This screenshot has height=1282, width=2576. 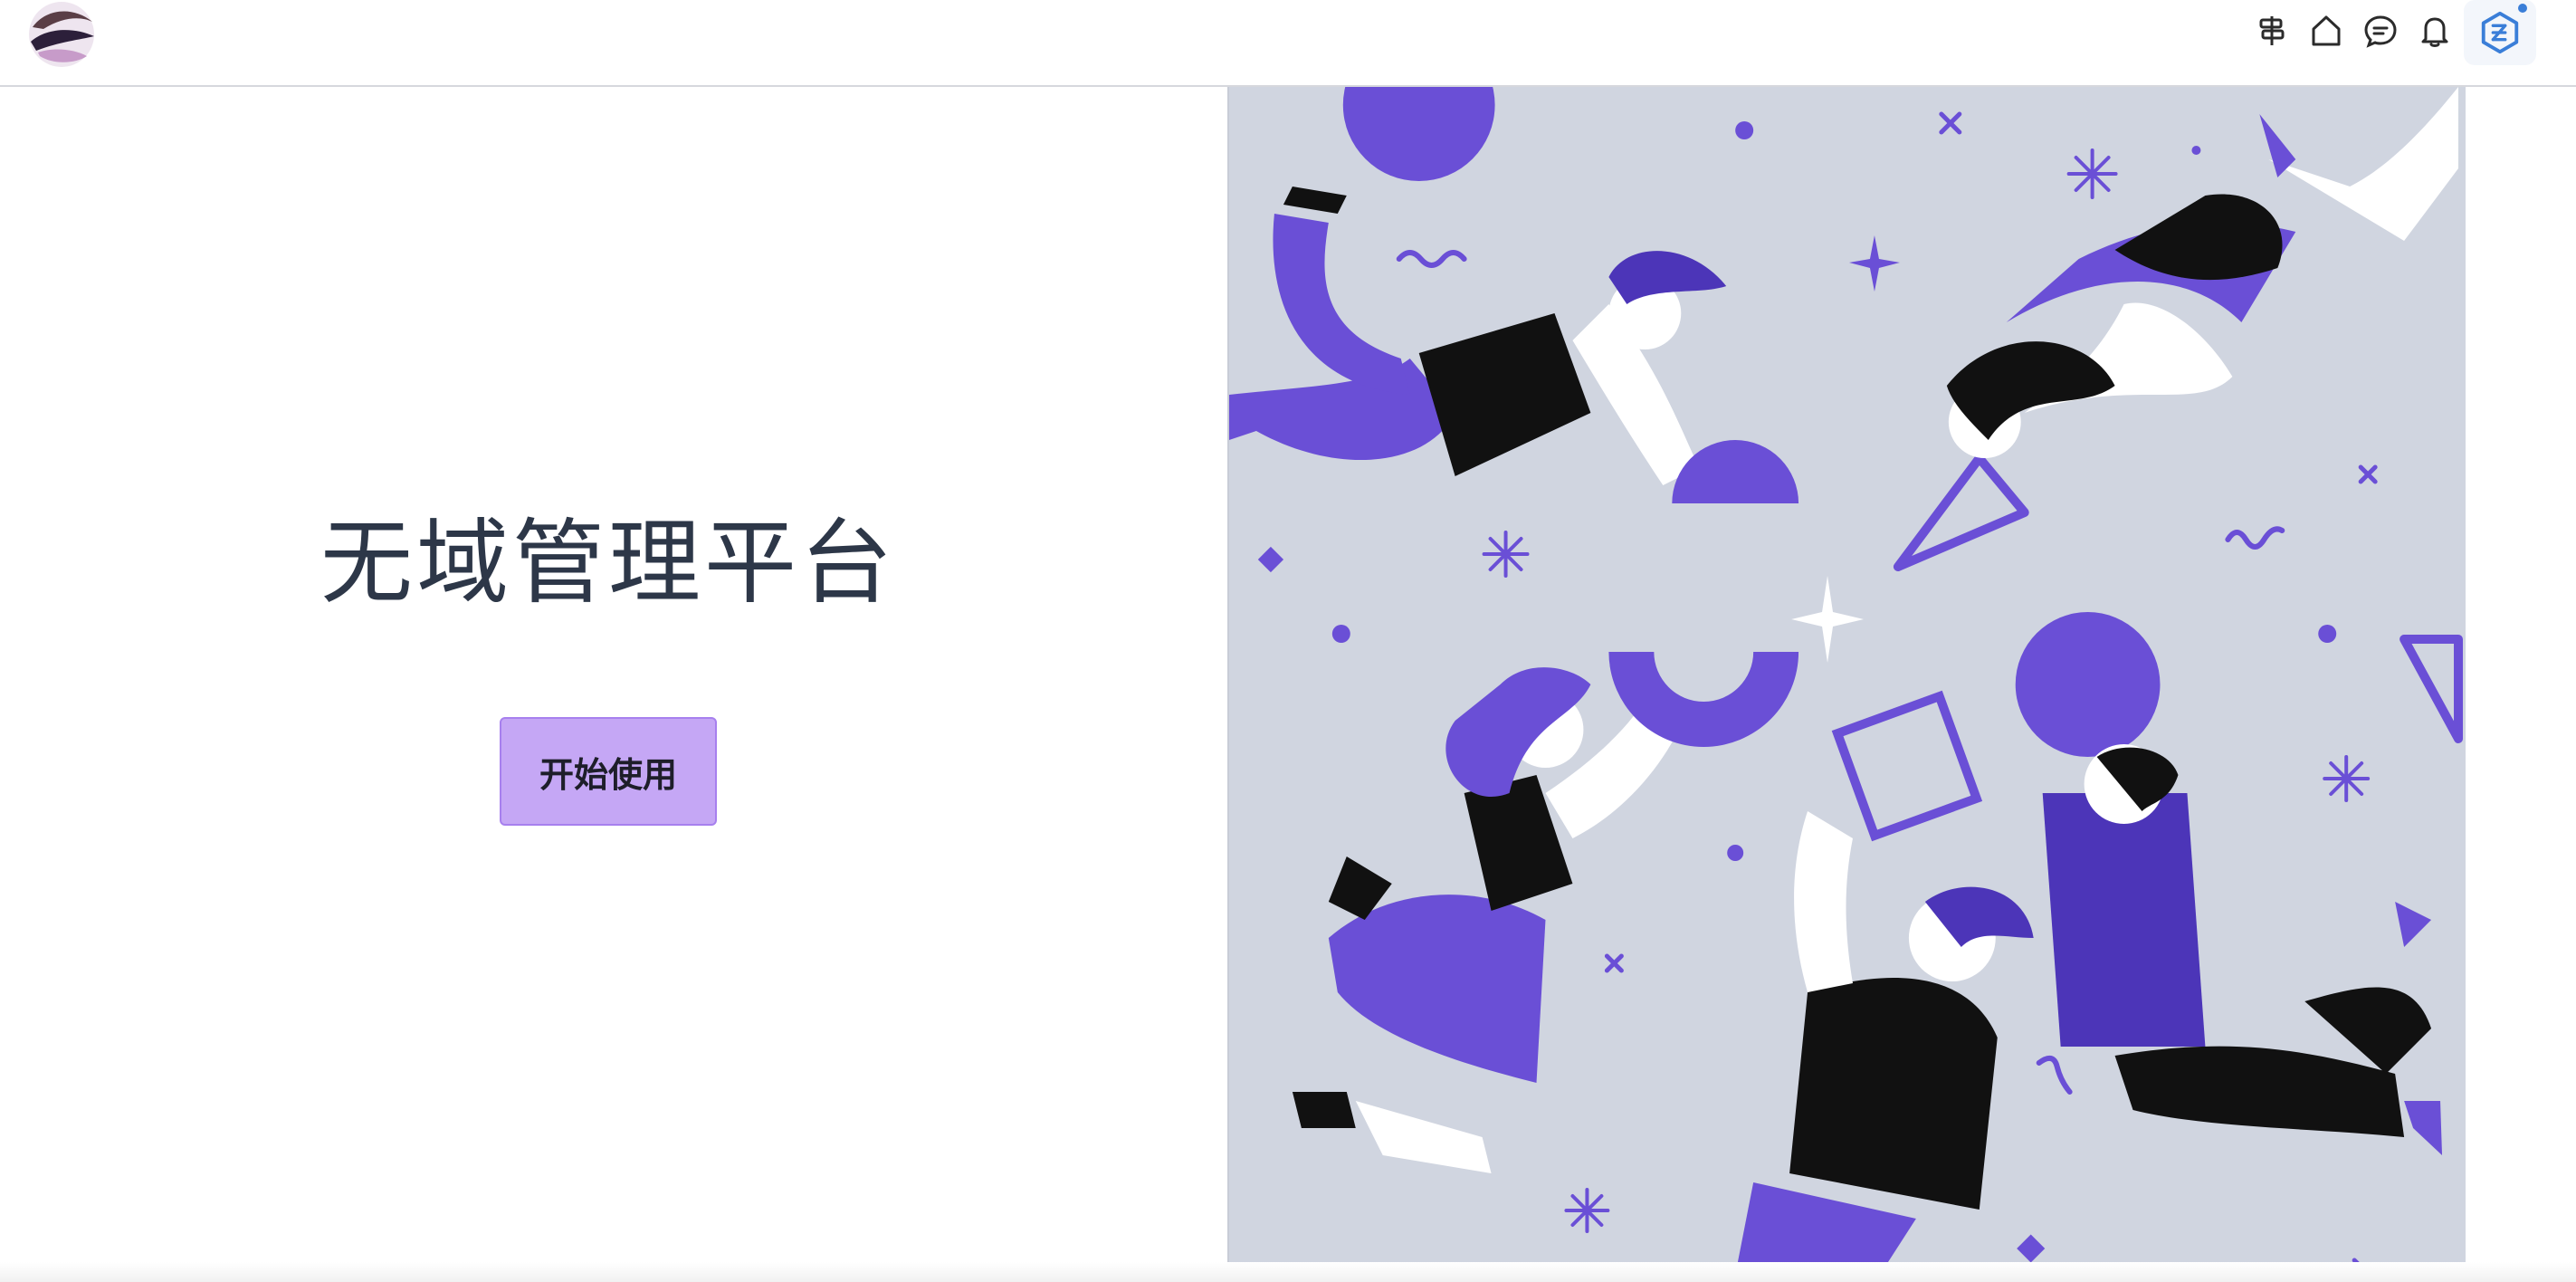 I want to click on brand-logo, so click(x=61, y=34).